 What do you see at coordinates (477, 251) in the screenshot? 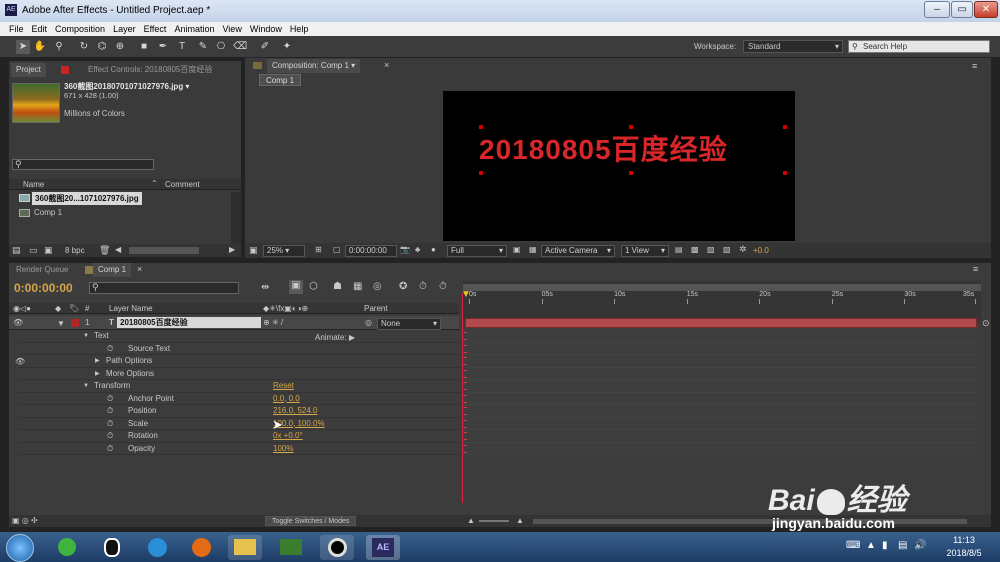
I see `resolution-dropdown: Full ▾` at bounding box center [477, 251].